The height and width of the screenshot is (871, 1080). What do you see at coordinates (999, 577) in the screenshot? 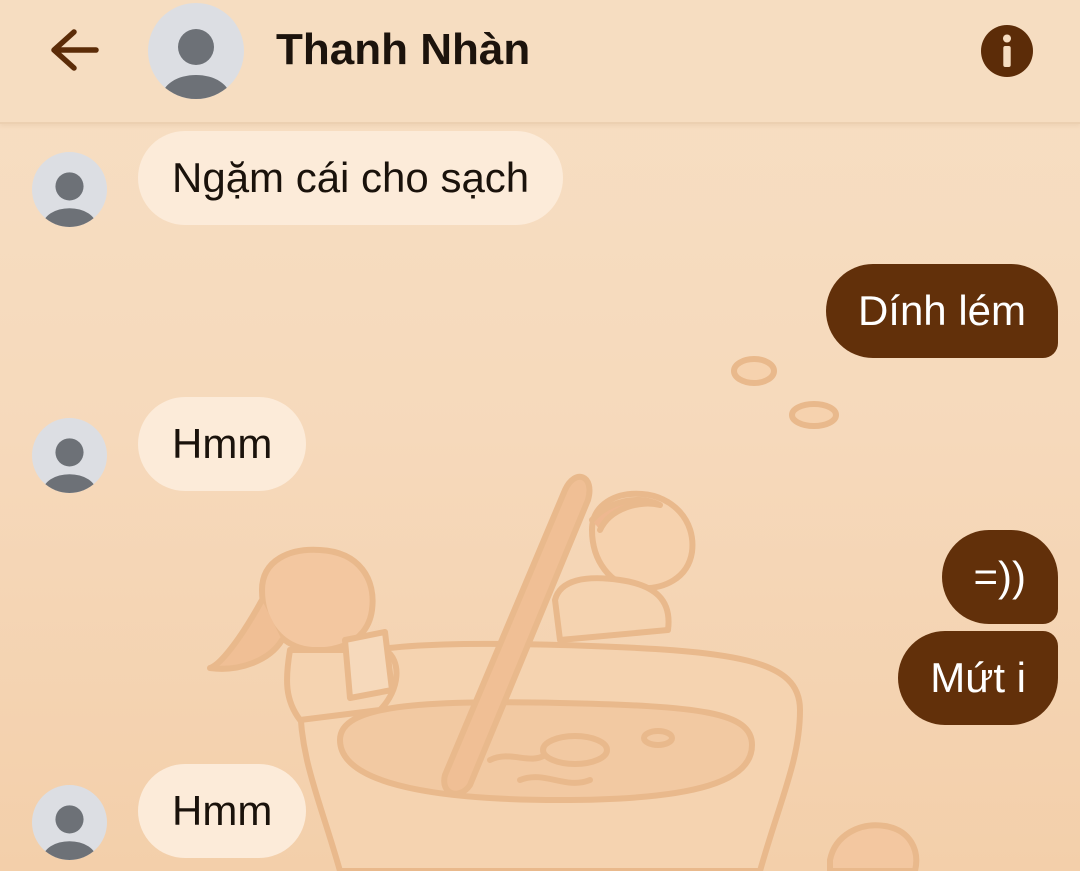
I see `message-bubble-outgoing: =))` at bounding box center [999, 577].